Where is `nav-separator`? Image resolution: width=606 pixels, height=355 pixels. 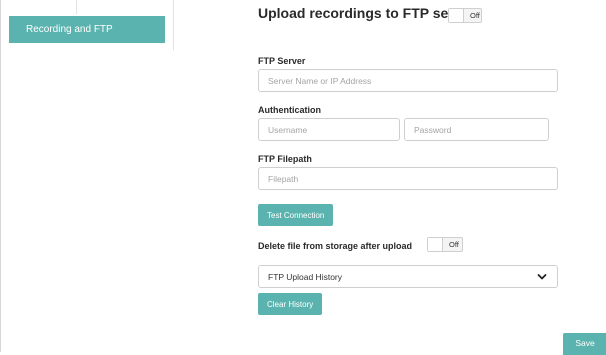 nav-separator is located at coordinates (76, 7).